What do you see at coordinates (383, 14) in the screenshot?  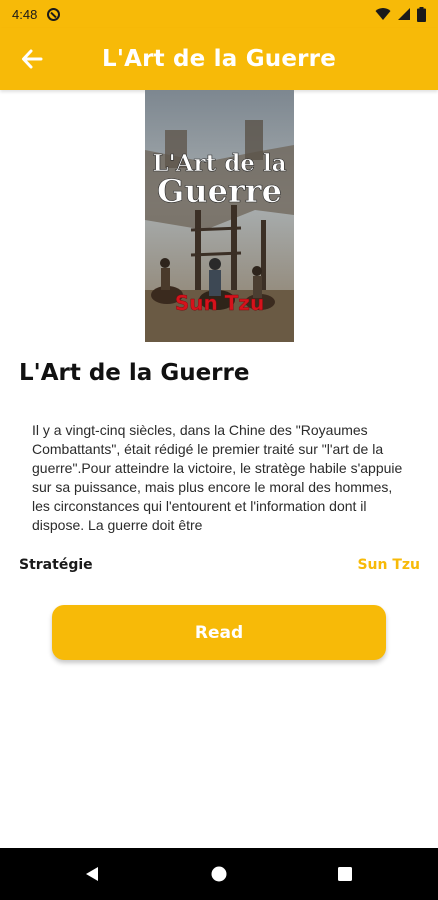 I see `wifi-icon` at bounding box center [383, 14].